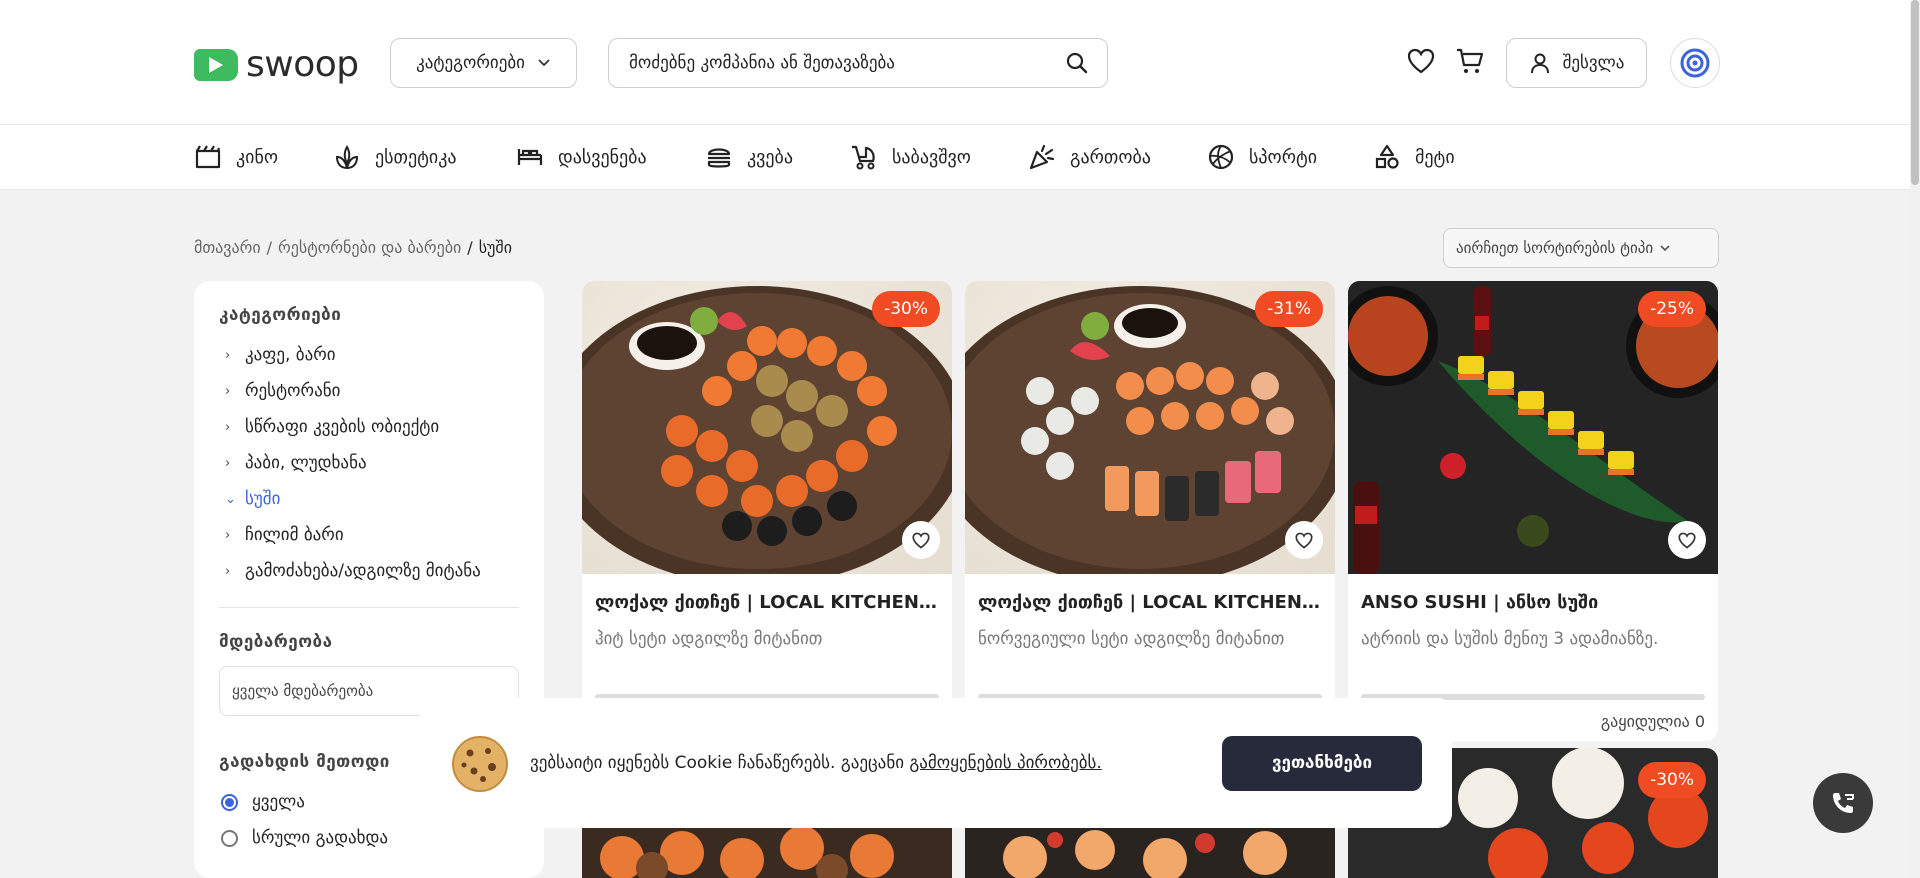 The width and height of the screenshot is (1920, 878). I want to click on accept-cookies-button: ვეთანხმები, so click(1322, 763).